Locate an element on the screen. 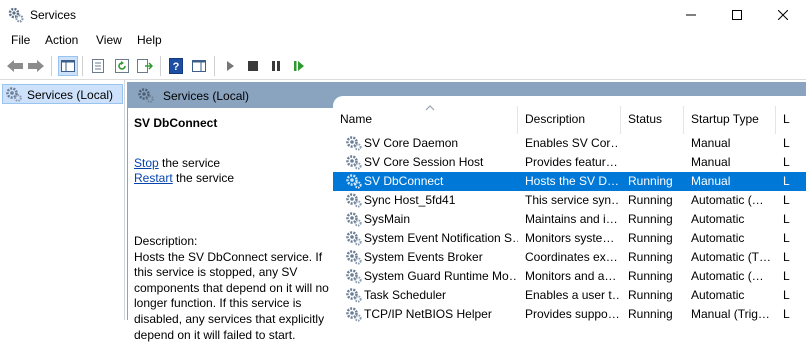 This screenshot has height=343, width=806. close-button is located at coordinates (783, 15).